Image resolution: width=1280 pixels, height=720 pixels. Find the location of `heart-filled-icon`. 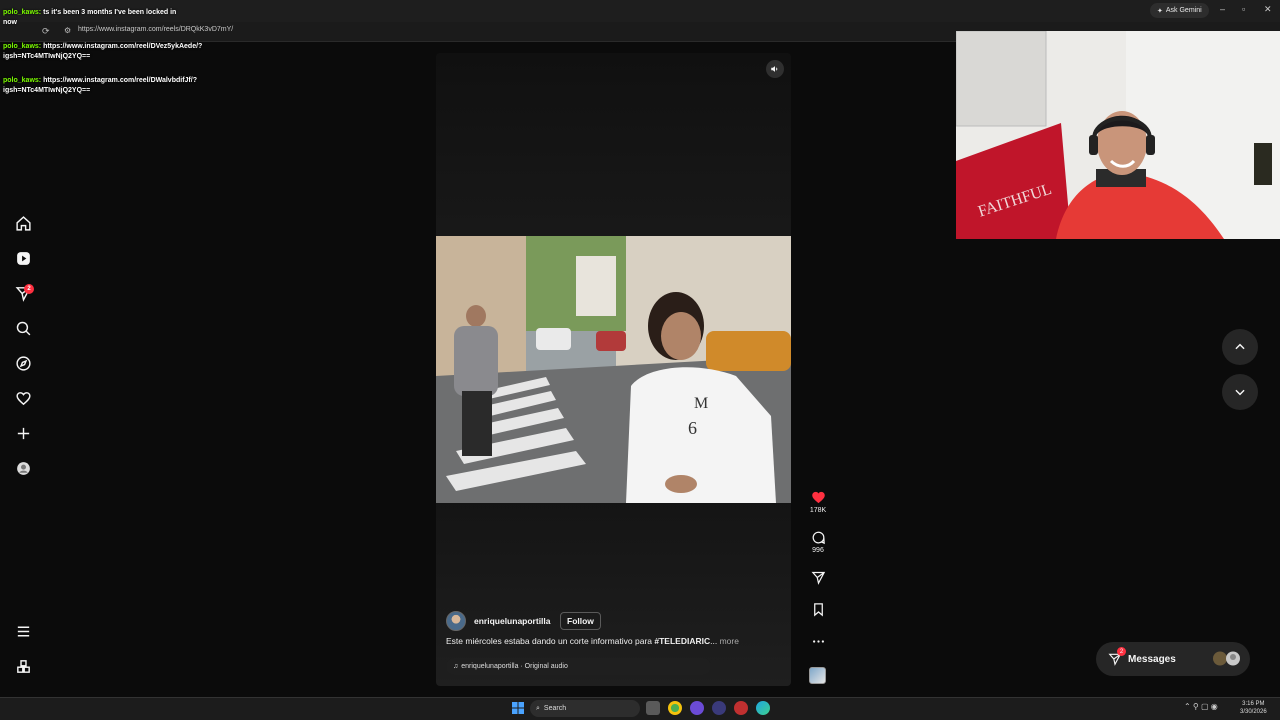

heart-filled-icon is located at coordinates (818, 497).